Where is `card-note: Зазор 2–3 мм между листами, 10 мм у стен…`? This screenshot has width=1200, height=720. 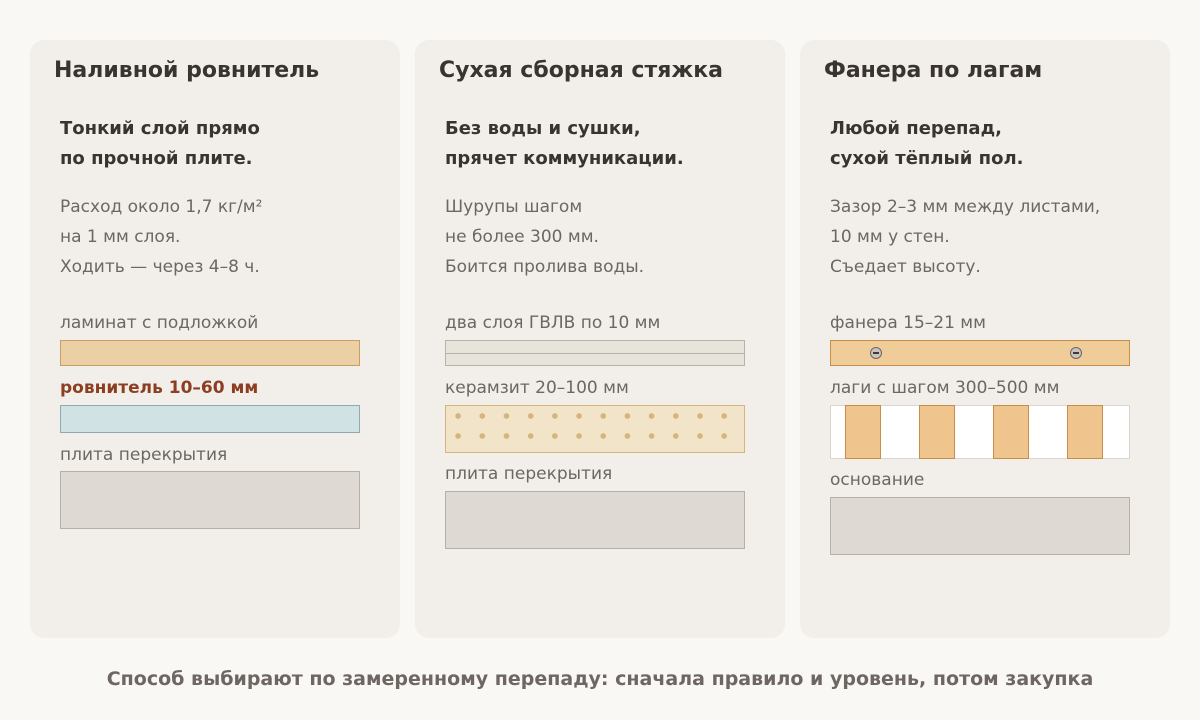
card-note: Зазор 2–3 мм между листами, 10 мм у стен… is located at coordinates (965, 237).